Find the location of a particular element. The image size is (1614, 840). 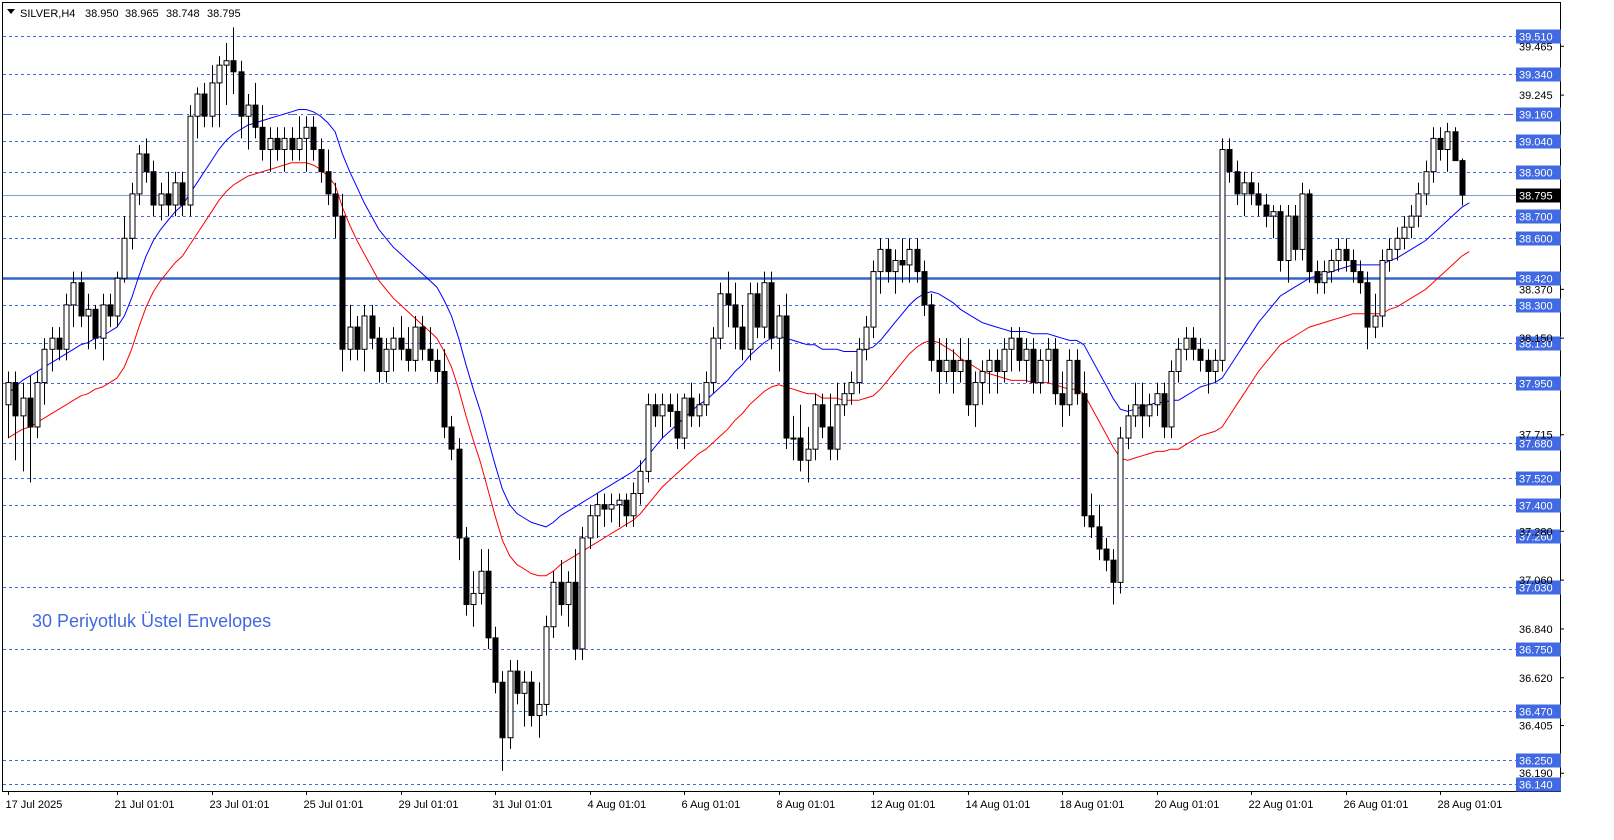

x-tick-label: 18 Aug 01:01 is located at coordinates (1092, 805).